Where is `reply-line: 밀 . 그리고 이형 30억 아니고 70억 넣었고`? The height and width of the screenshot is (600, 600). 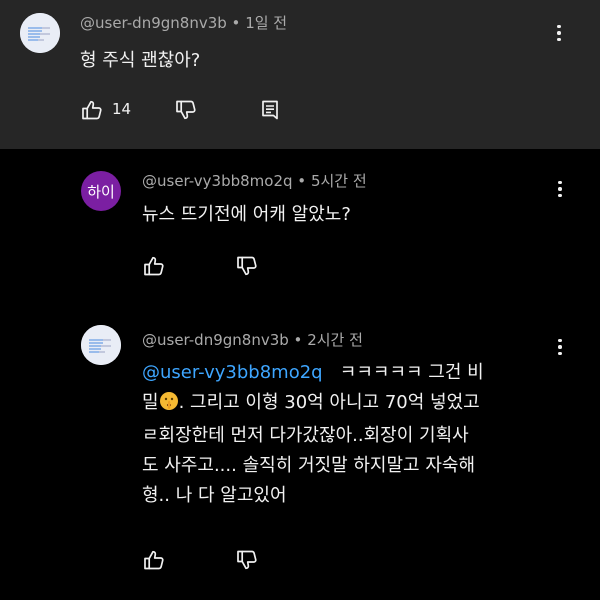
reply-line: 밀 . 그리고 이형 30억 아니고 70억 넣었고 is located at coordinates (352, 404).